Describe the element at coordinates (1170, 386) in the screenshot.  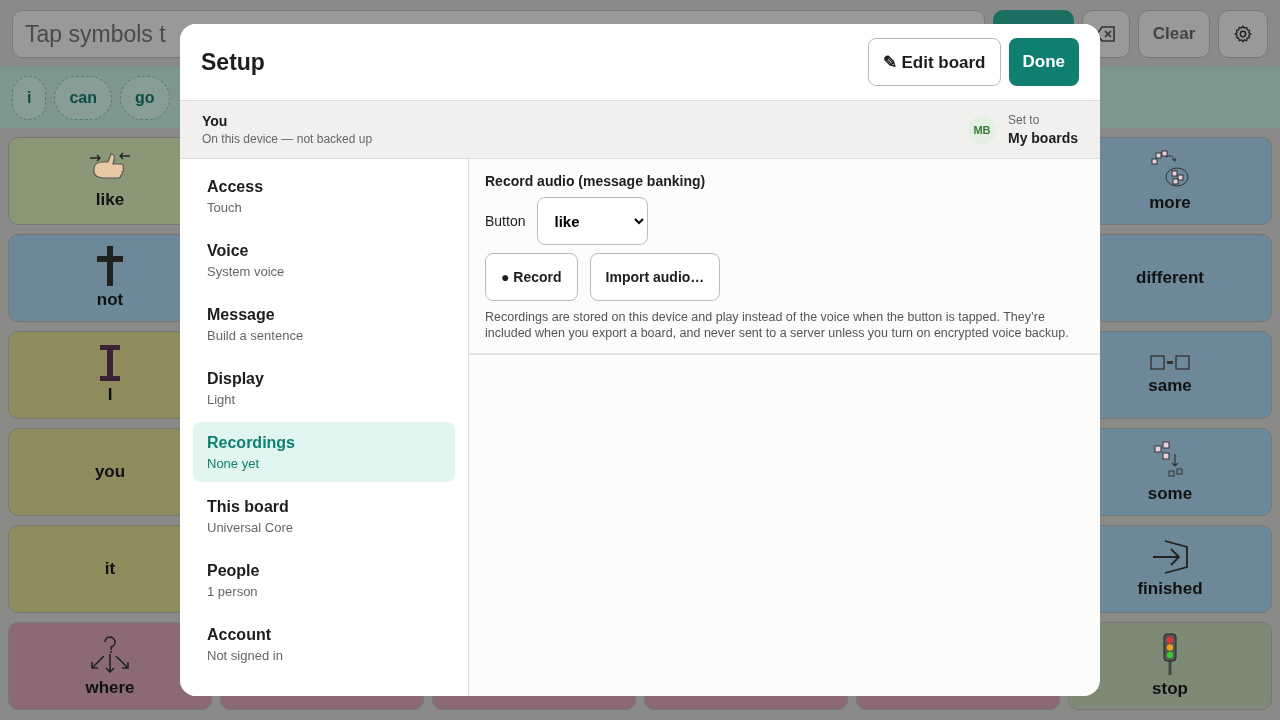
I see `symbol-label: same` at that location.